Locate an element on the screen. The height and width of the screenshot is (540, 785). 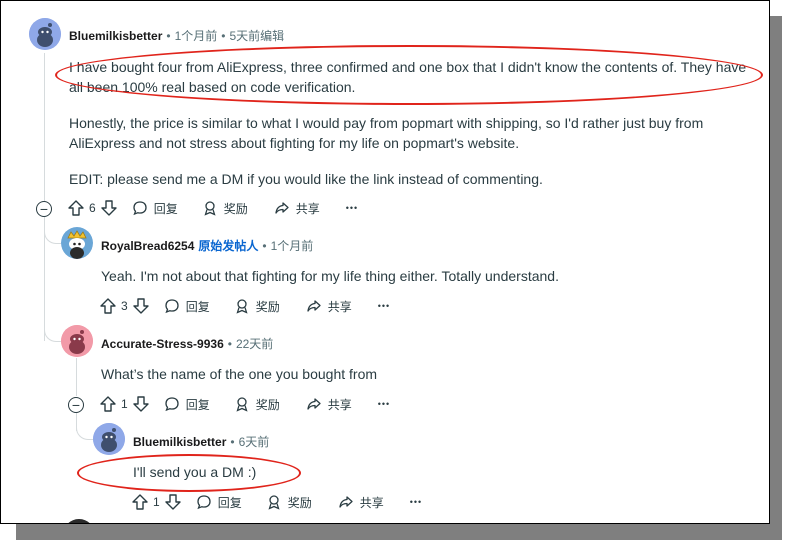
timestamp: 22天前 is located at coordinates (254, 343).